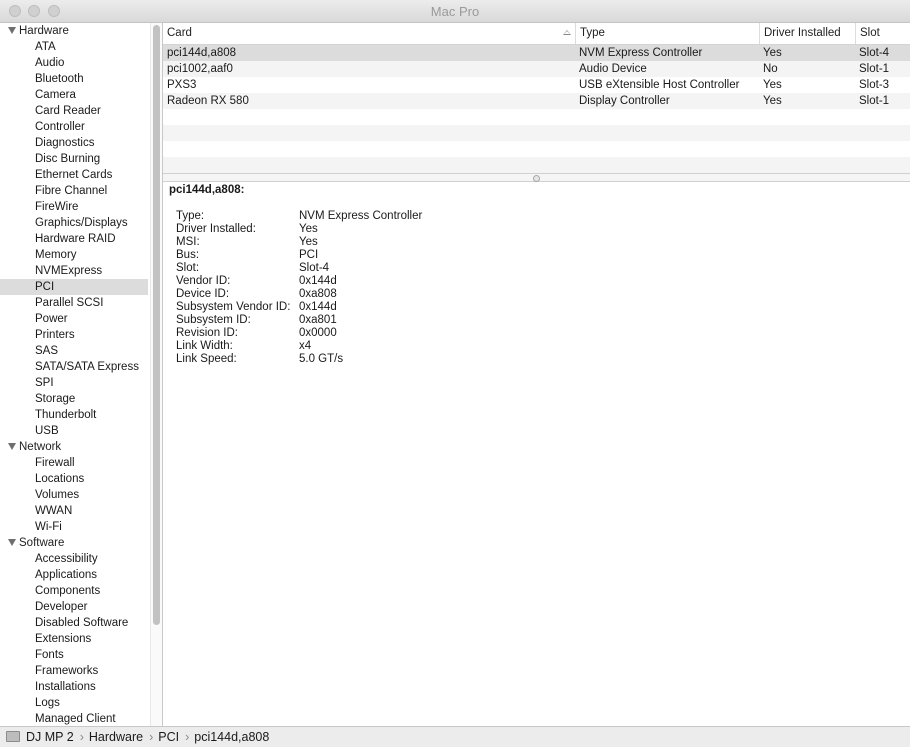 This screenshot has width=910, height=747. I want to click on cell-slot: Slot-4, so click(874, 53).